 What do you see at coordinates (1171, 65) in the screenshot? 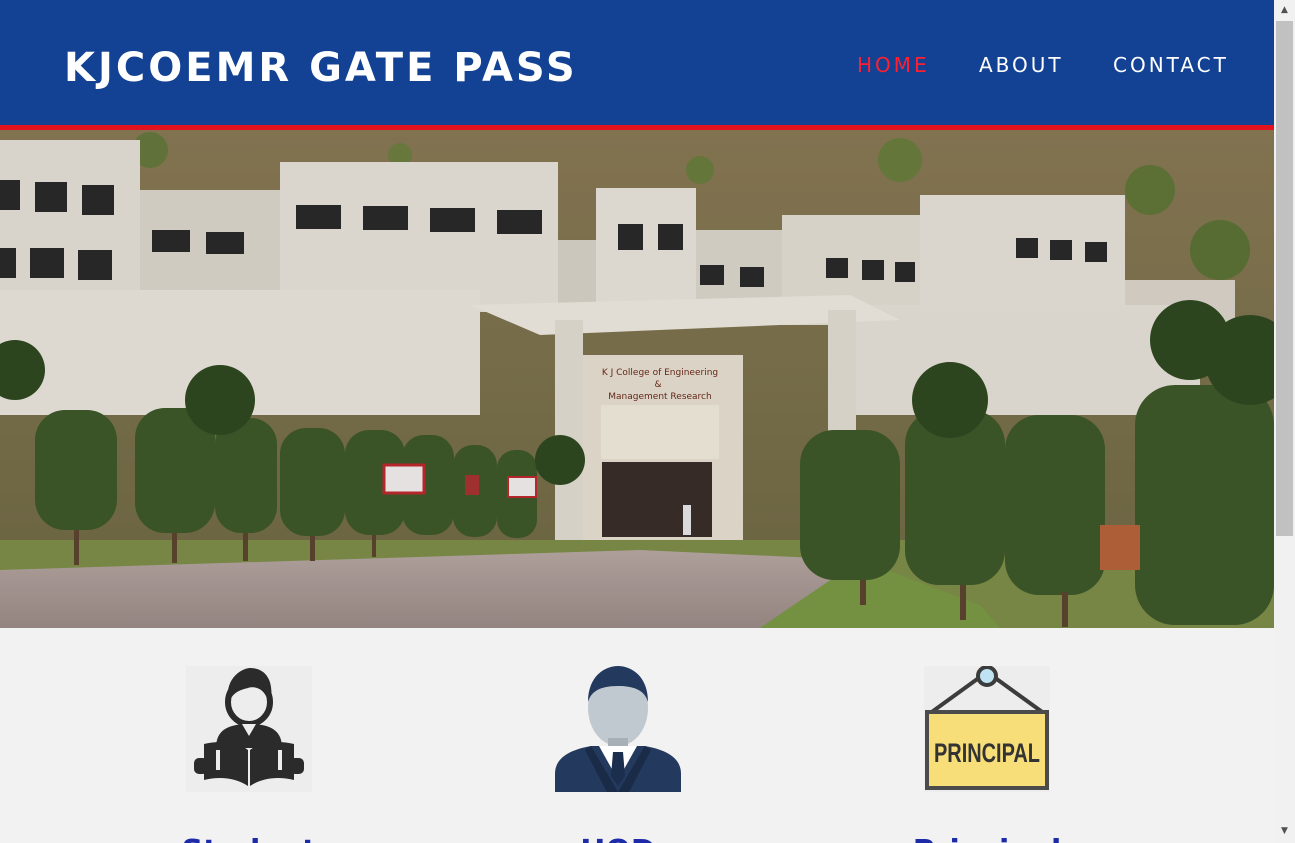
I see `nav-contact-link: CONTACT` at bounding box center [1171, 65].